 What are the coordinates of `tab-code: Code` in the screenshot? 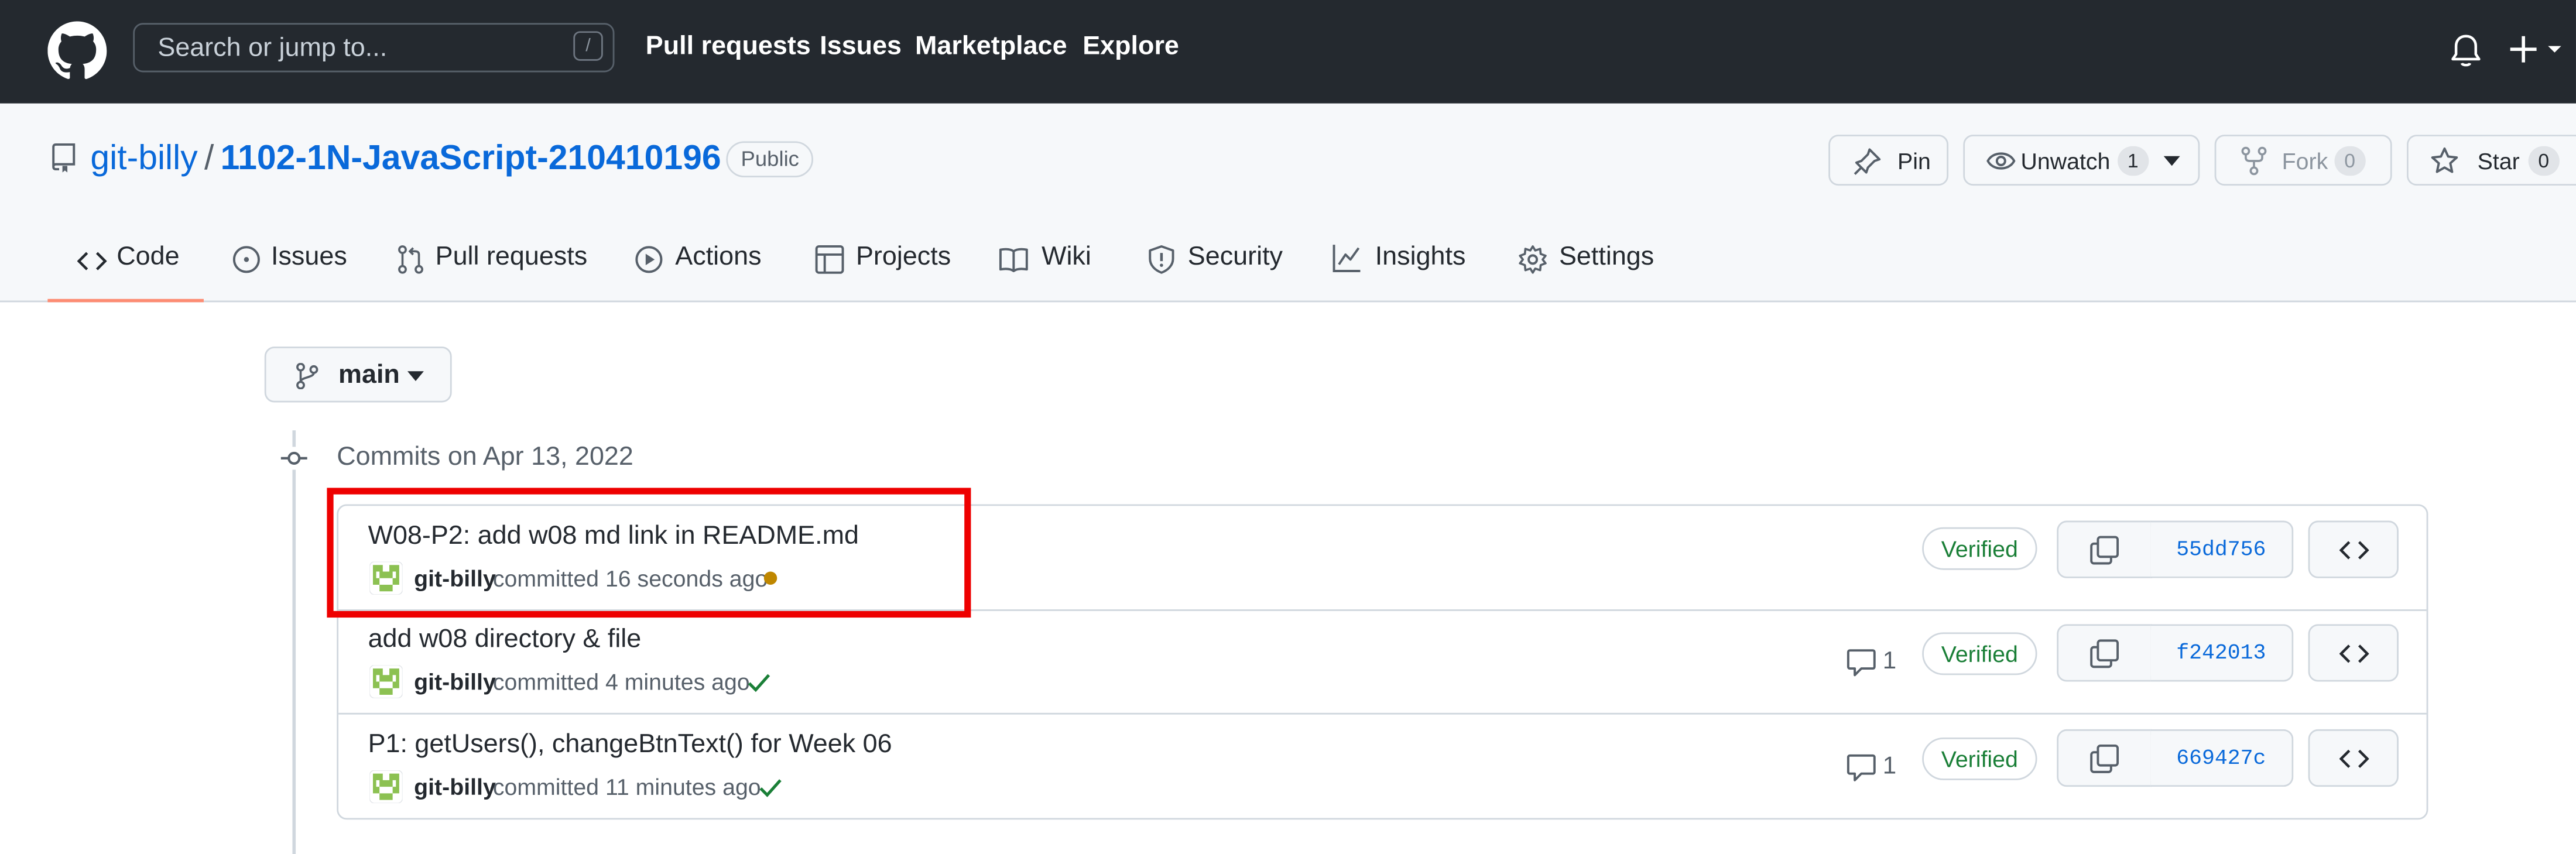 It's located at (128, 258).